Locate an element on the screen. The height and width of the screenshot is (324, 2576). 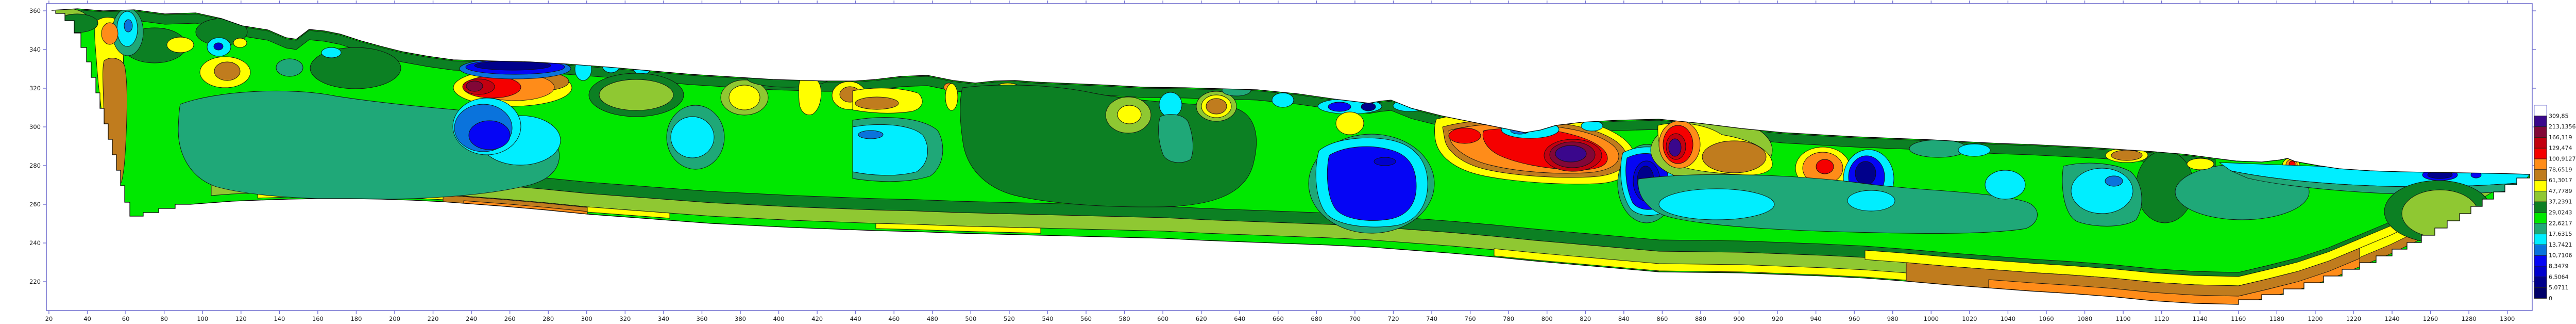
x-tick-label: 1000 is located at coordinates (1931, 318).